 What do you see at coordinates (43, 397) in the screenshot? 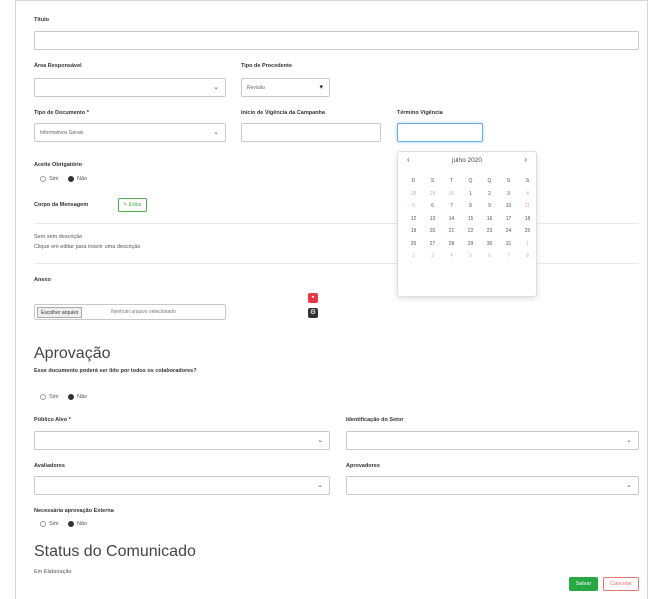
I see `validado-sim-radio` at bounding box center [43, 397].